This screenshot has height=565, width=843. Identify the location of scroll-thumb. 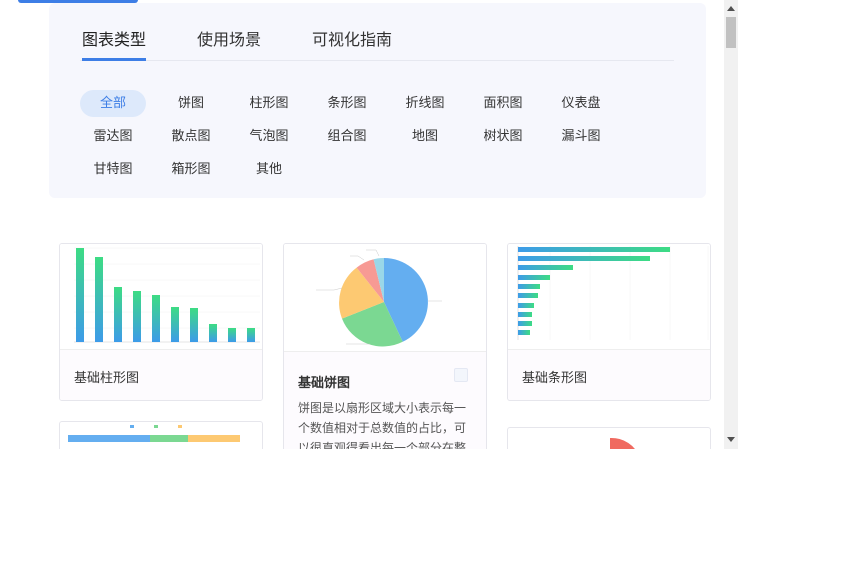
(731, 32).